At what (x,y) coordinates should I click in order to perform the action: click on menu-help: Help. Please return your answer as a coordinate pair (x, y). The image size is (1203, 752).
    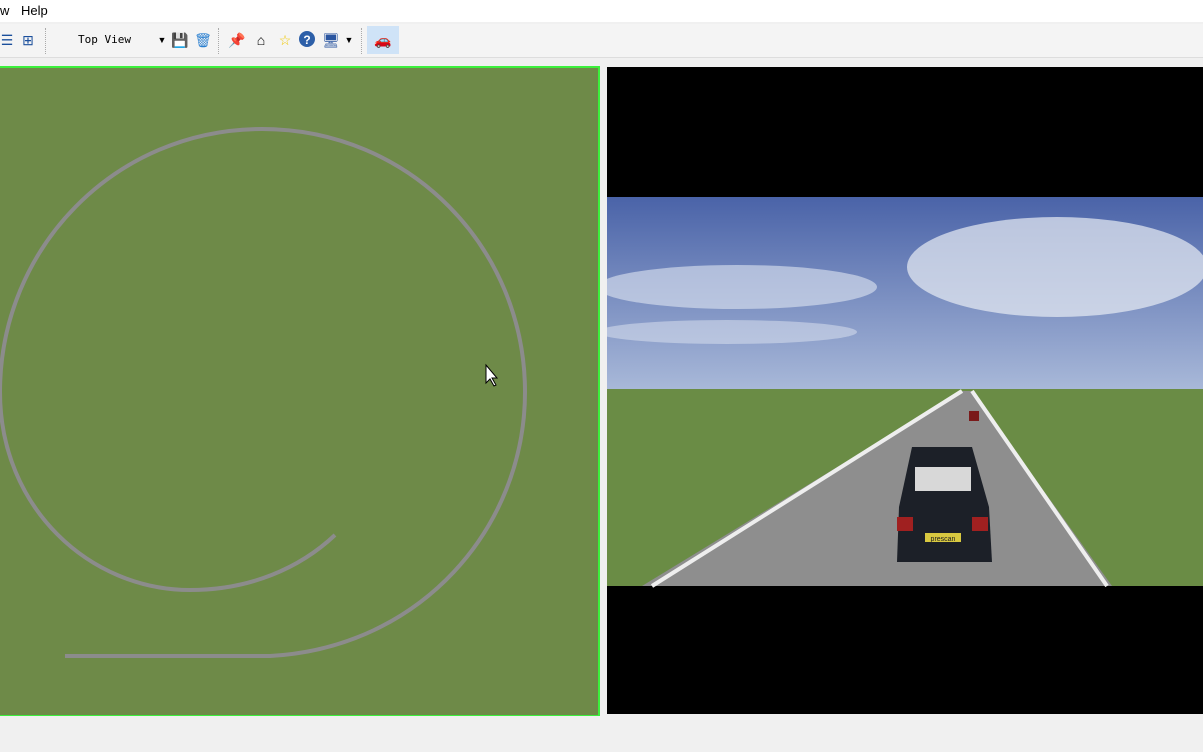
    Looking at the image, I should click on (34, 10).